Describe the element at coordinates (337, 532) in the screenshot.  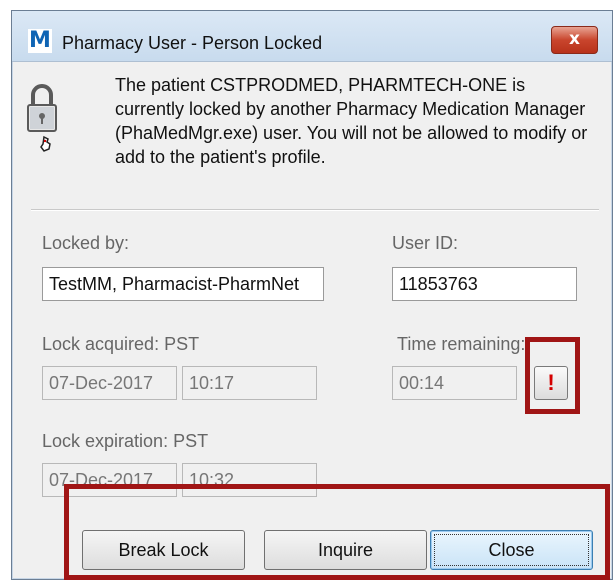
I see `buttons-highlight-box` at that location.